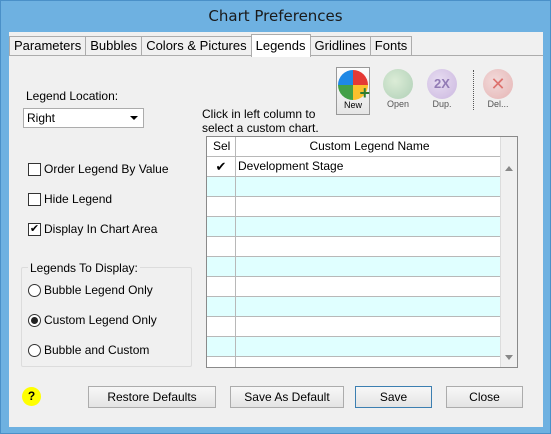  I want to click on tab-legends: Legends, so click(280, 45).